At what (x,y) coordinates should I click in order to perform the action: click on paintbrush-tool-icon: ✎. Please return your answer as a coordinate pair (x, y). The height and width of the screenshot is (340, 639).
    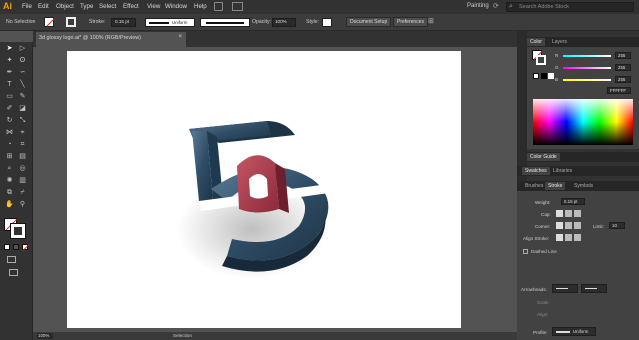
    Looking at the image, I should click on (22, 96).